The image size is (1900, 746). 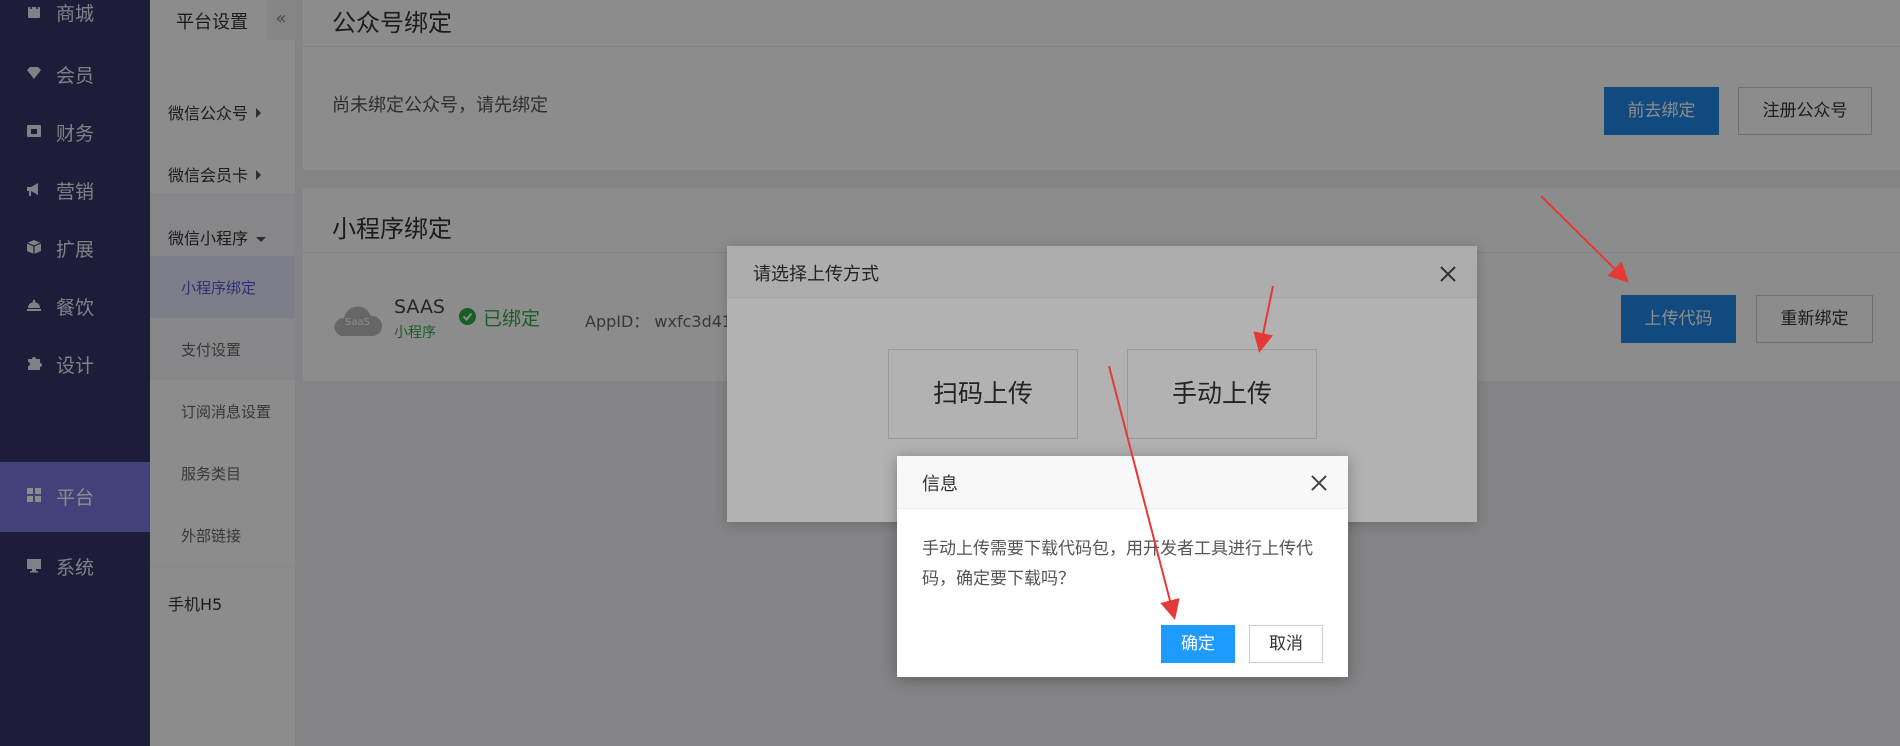 I want to click on dialog-message: 手动上传需要下载代码包，用开发者工具进行上传代码，确定要下载吗？, so click(x=1117, y=564).